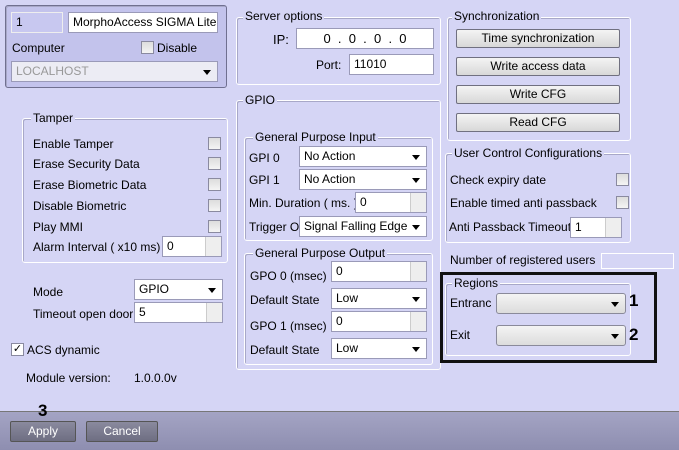 This screenshot has height=450, width=679. What do you see at coordinates (214, 143) in the screenshot?
I see `enable-tamper-checkbox` at bounding box center [214, 143].